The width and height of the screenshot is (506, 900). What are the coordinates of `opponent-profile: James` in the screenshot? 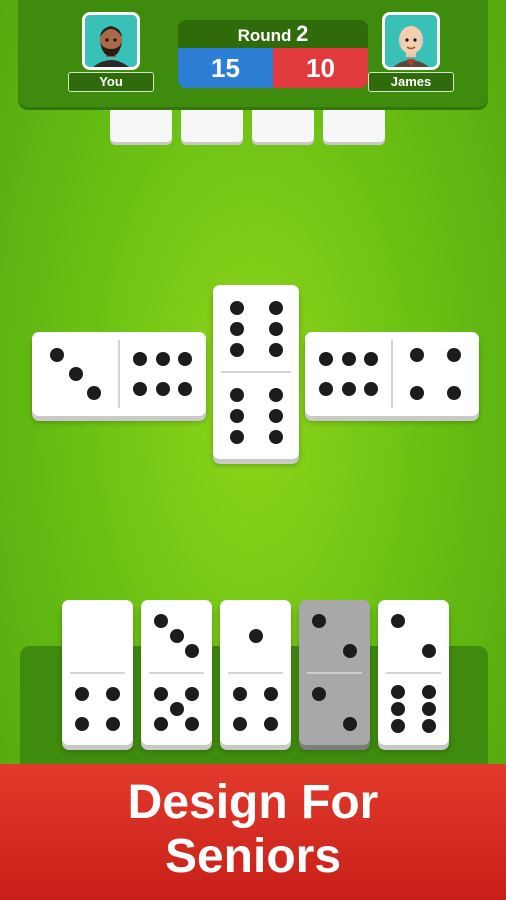 It's located at (411, 52).